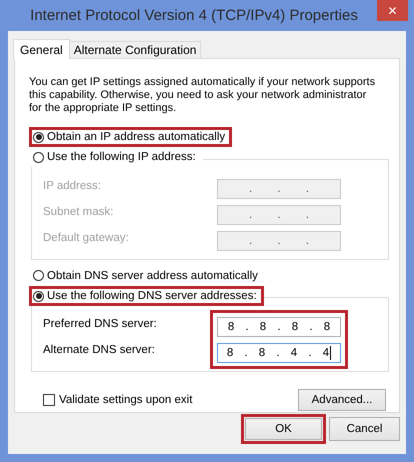 This screenshot has width=414, height=462. I want to click on validate-checkbox: Validate settings upon exit, so click(117, 400).